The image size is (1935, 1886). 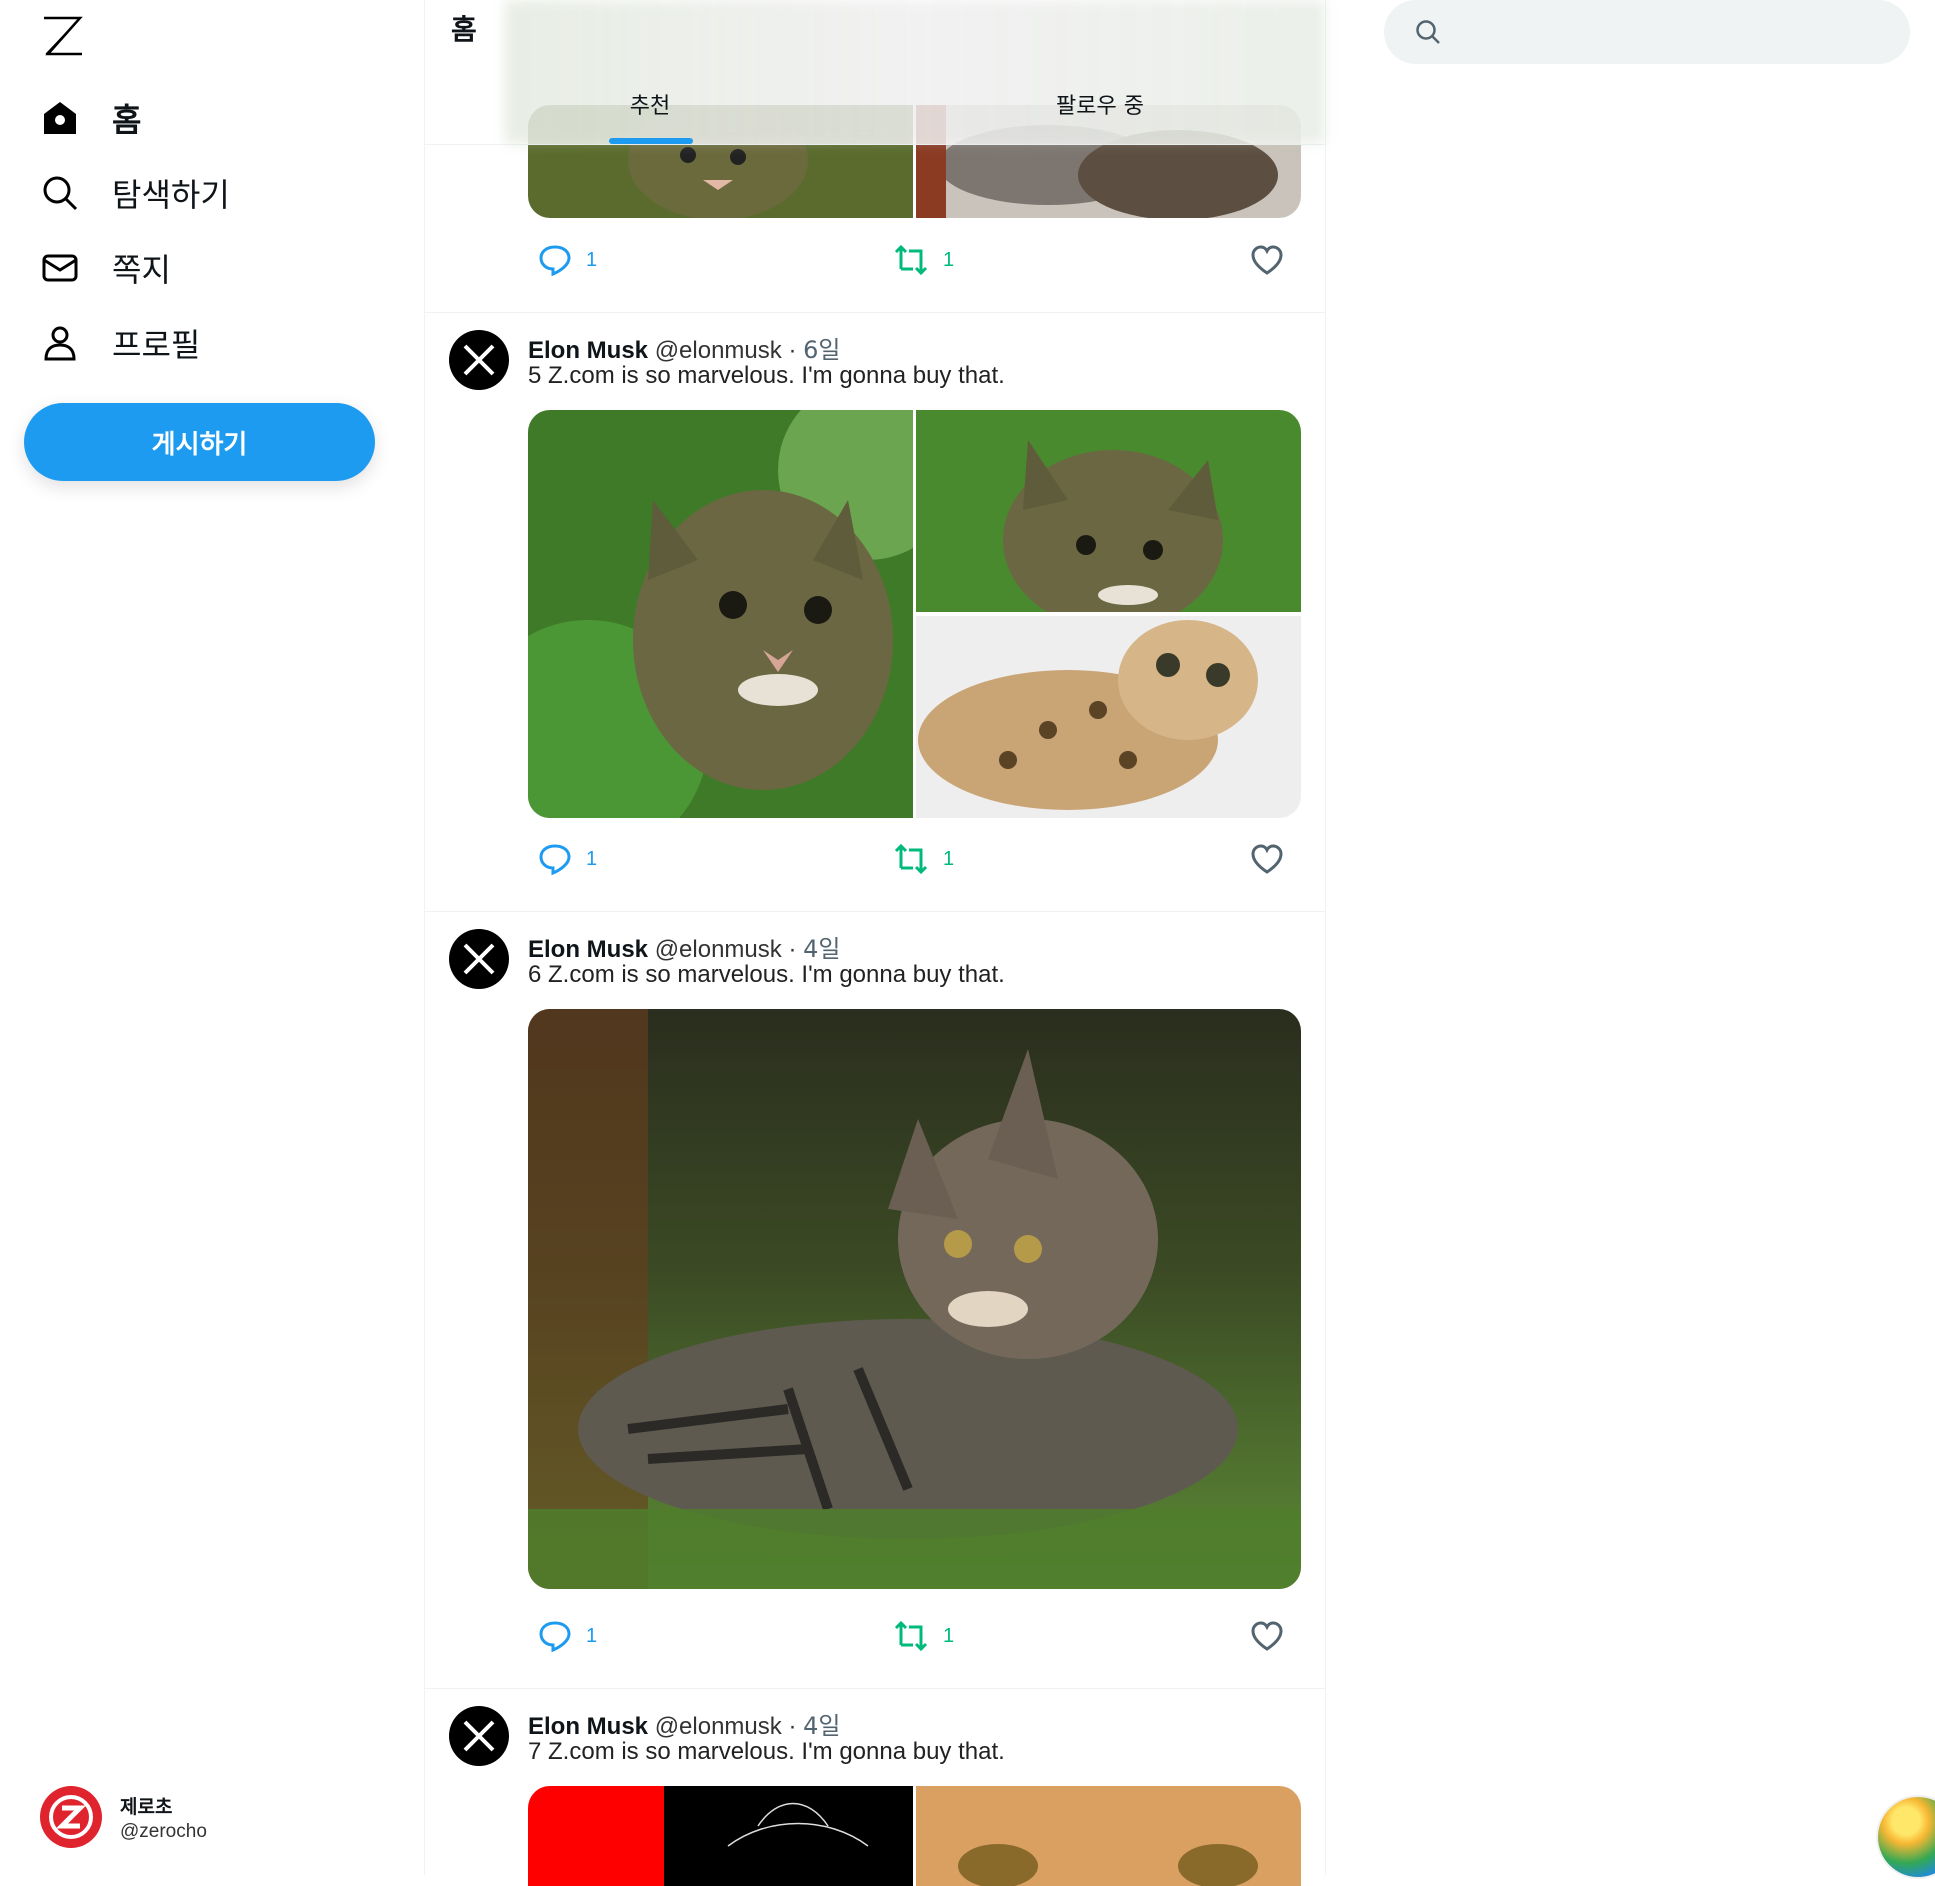 What do you see at coordinates (63, 37) in the screenshot?
I see `z-logo-icon` at bounding box center [63, 37].